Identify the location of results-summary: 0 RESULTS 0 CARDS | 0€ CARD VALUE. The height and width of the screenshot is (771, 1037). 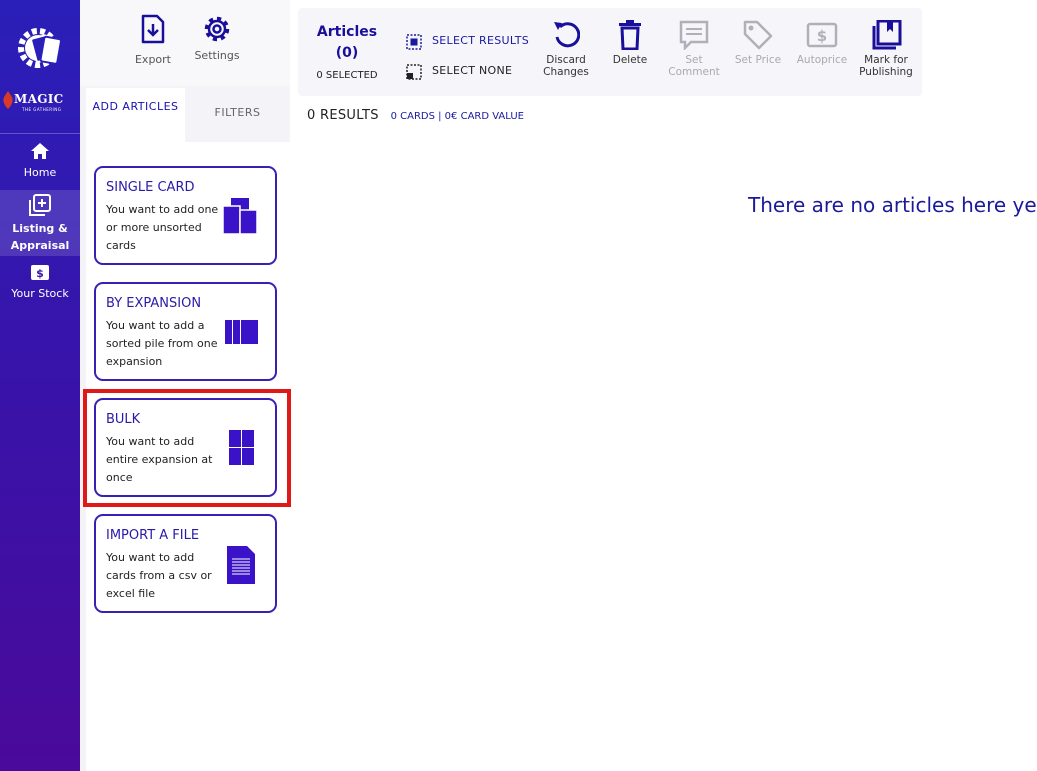
(415, 115).